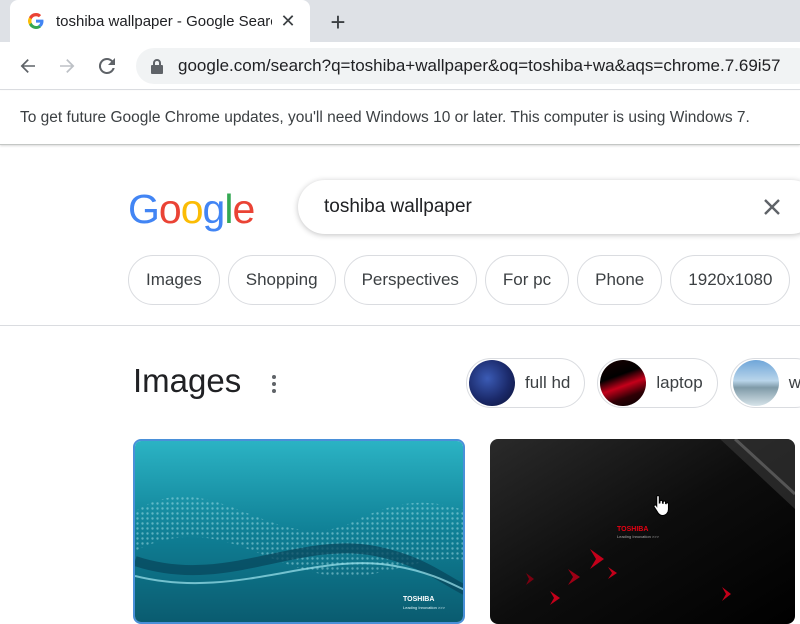  What do you see at coordinates (243, 209) in the screenshot?
I see `logo-letter: e` at bounding box center [243, 209].